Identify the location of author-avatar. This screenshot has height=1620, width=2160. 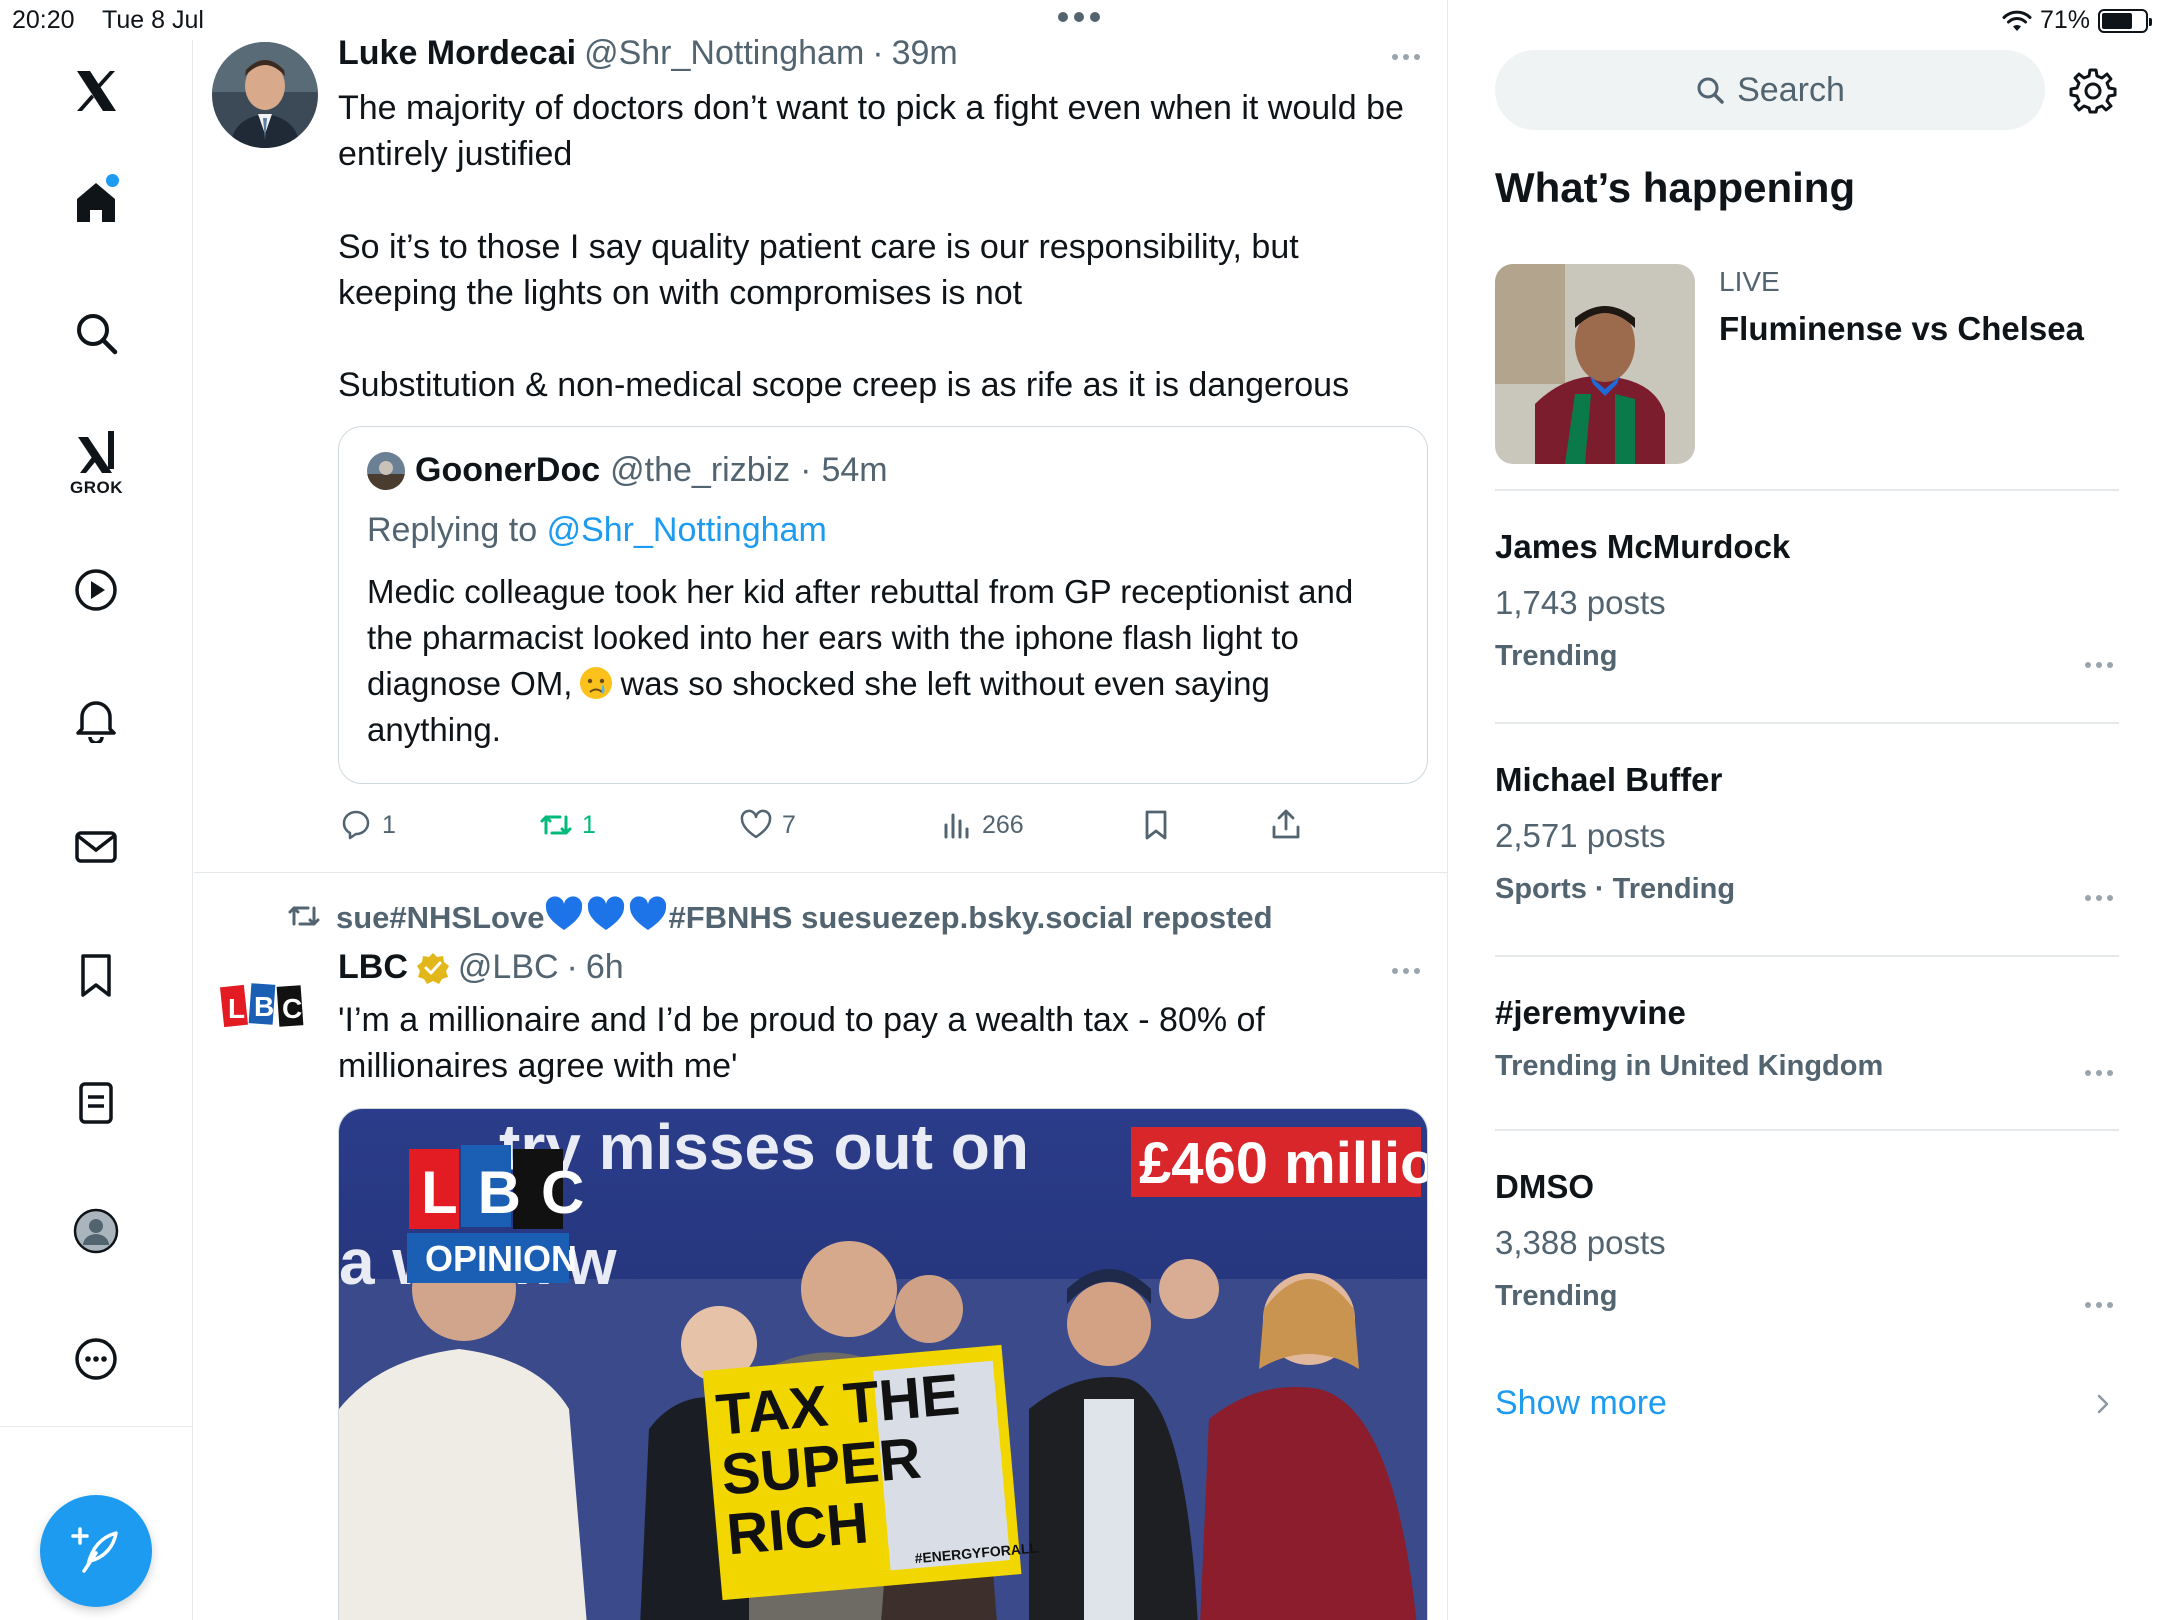
(265, 95).